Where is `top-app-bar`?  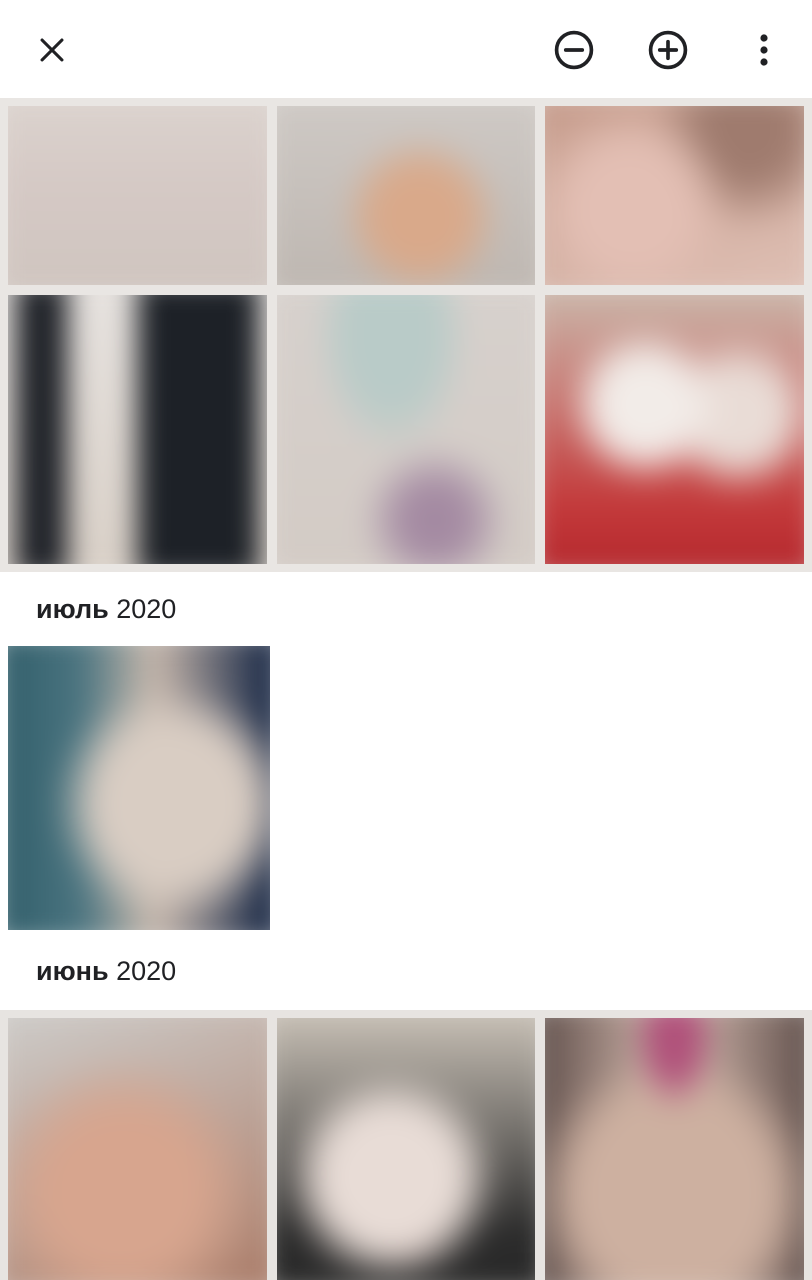 top-app-bar is located at coordinates (406, 49).